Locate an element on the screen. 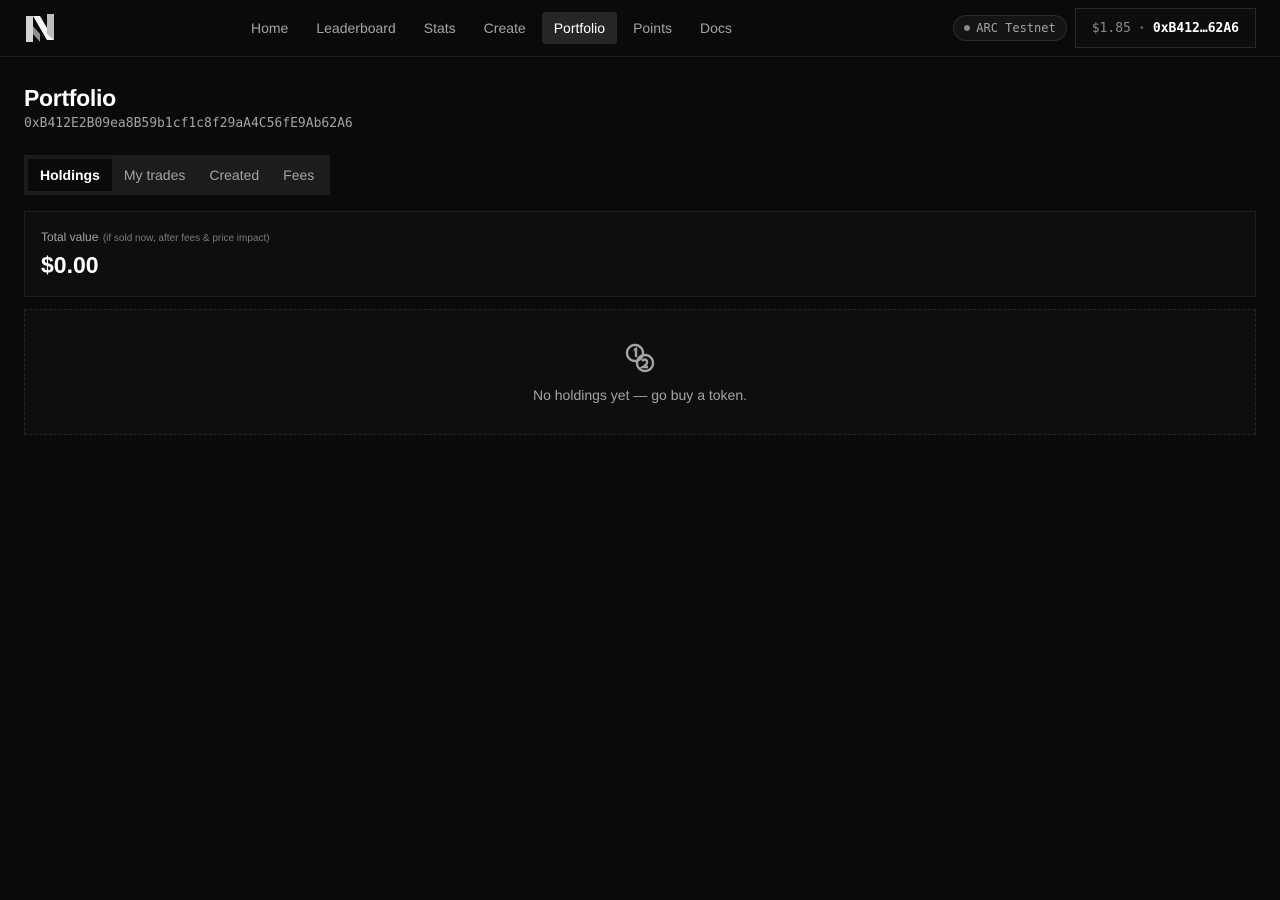 This screenshot has height=900, width=1280. network-badge: ARC Testnet is located at coordinates (1010, 28).